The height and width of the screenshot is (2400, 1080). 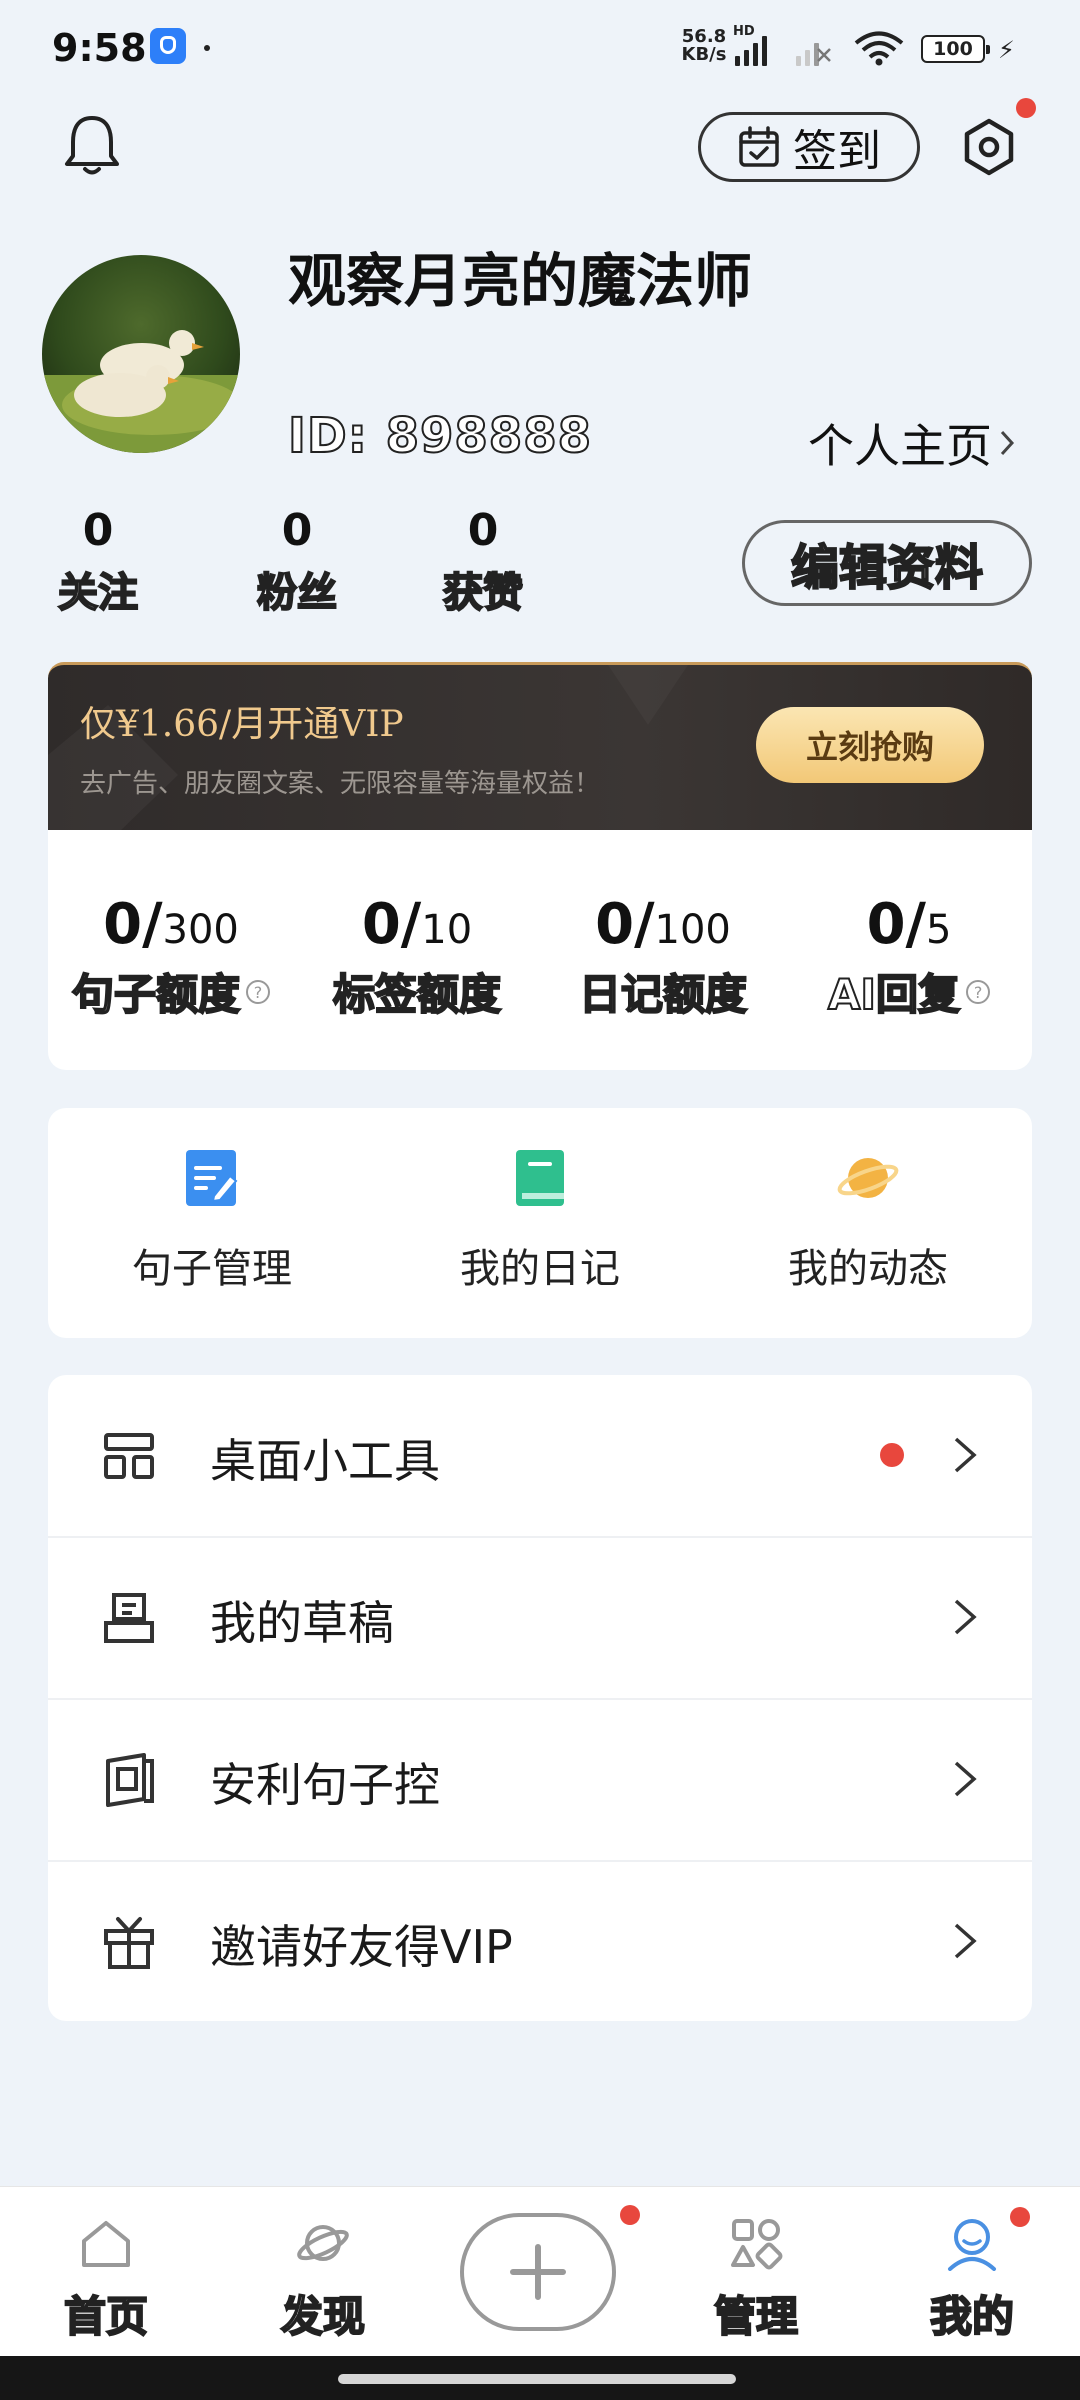 I want to click on draft-tray-icon, so click(x=129, y=1618).